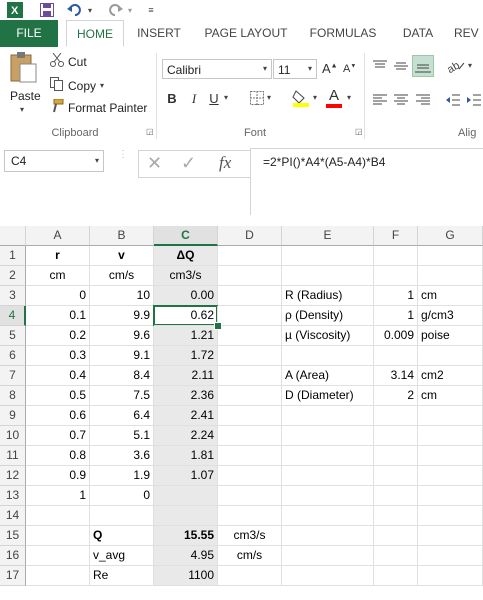 This screenshot has height=600, width=483. I want to click on cell-d9, so click(250, 416).